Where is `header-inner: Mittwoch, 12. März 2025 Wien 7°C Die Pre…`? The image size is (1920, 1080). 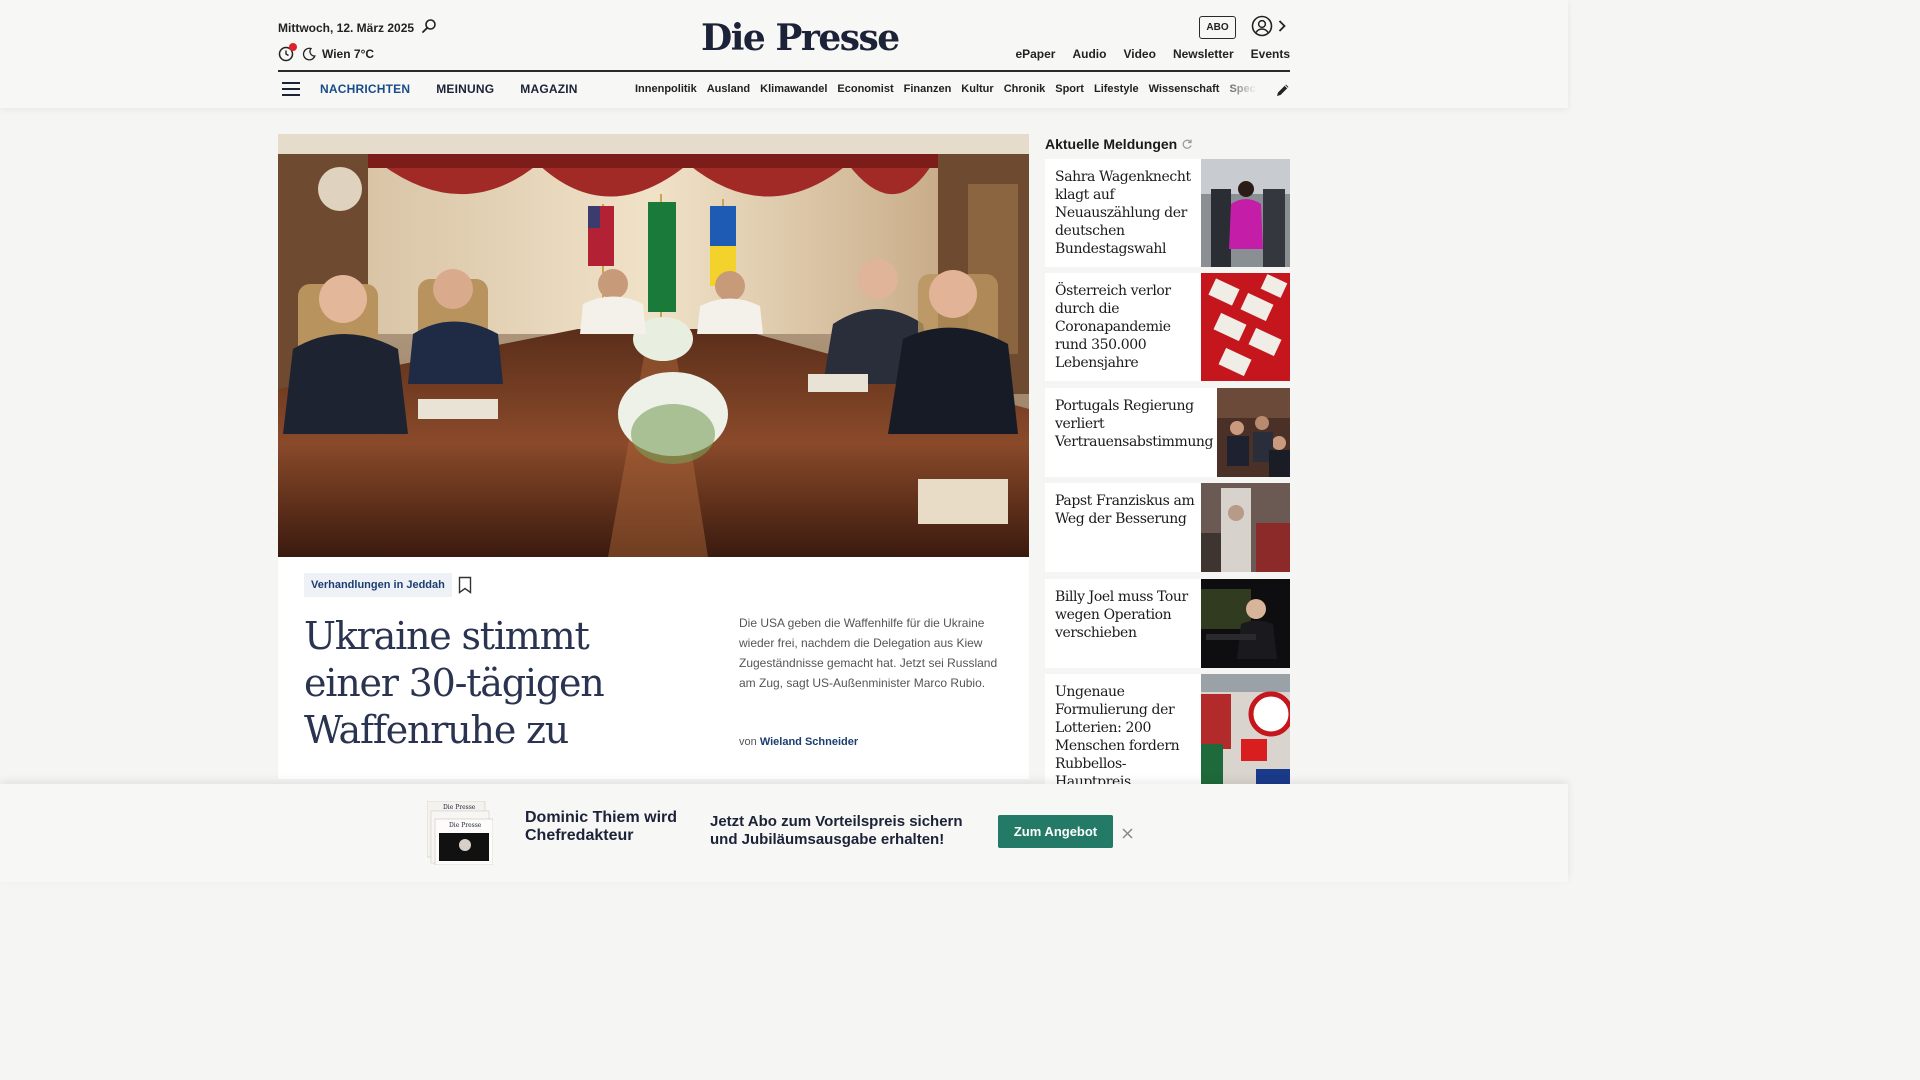 header-inner: Mittwoch, 12. März 2025 Wien 7°C Die Pre… is located at coordinates (784, 54).